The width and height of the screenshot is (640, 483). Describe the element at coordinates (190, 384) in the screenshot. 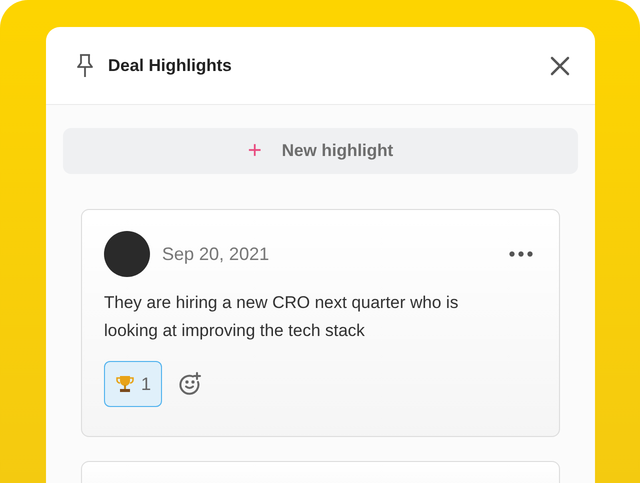

I see `add-reaction-icon` at that location.